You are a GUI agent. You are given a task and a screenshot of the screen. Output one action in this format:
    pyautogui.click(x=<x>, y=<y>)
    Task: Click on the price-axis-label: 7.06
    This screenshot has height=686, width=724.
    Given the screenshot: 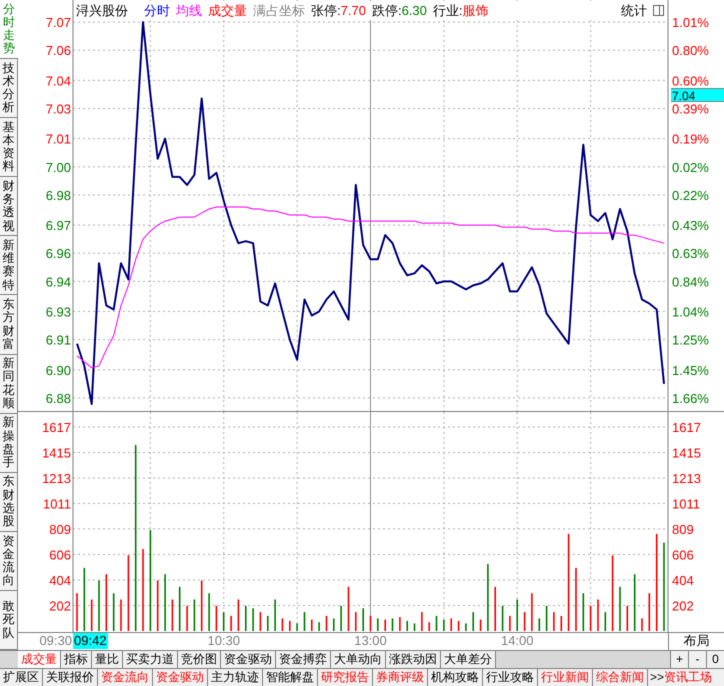 What is the action you would take?
    pyautogui.click(x=58, y=50)
    